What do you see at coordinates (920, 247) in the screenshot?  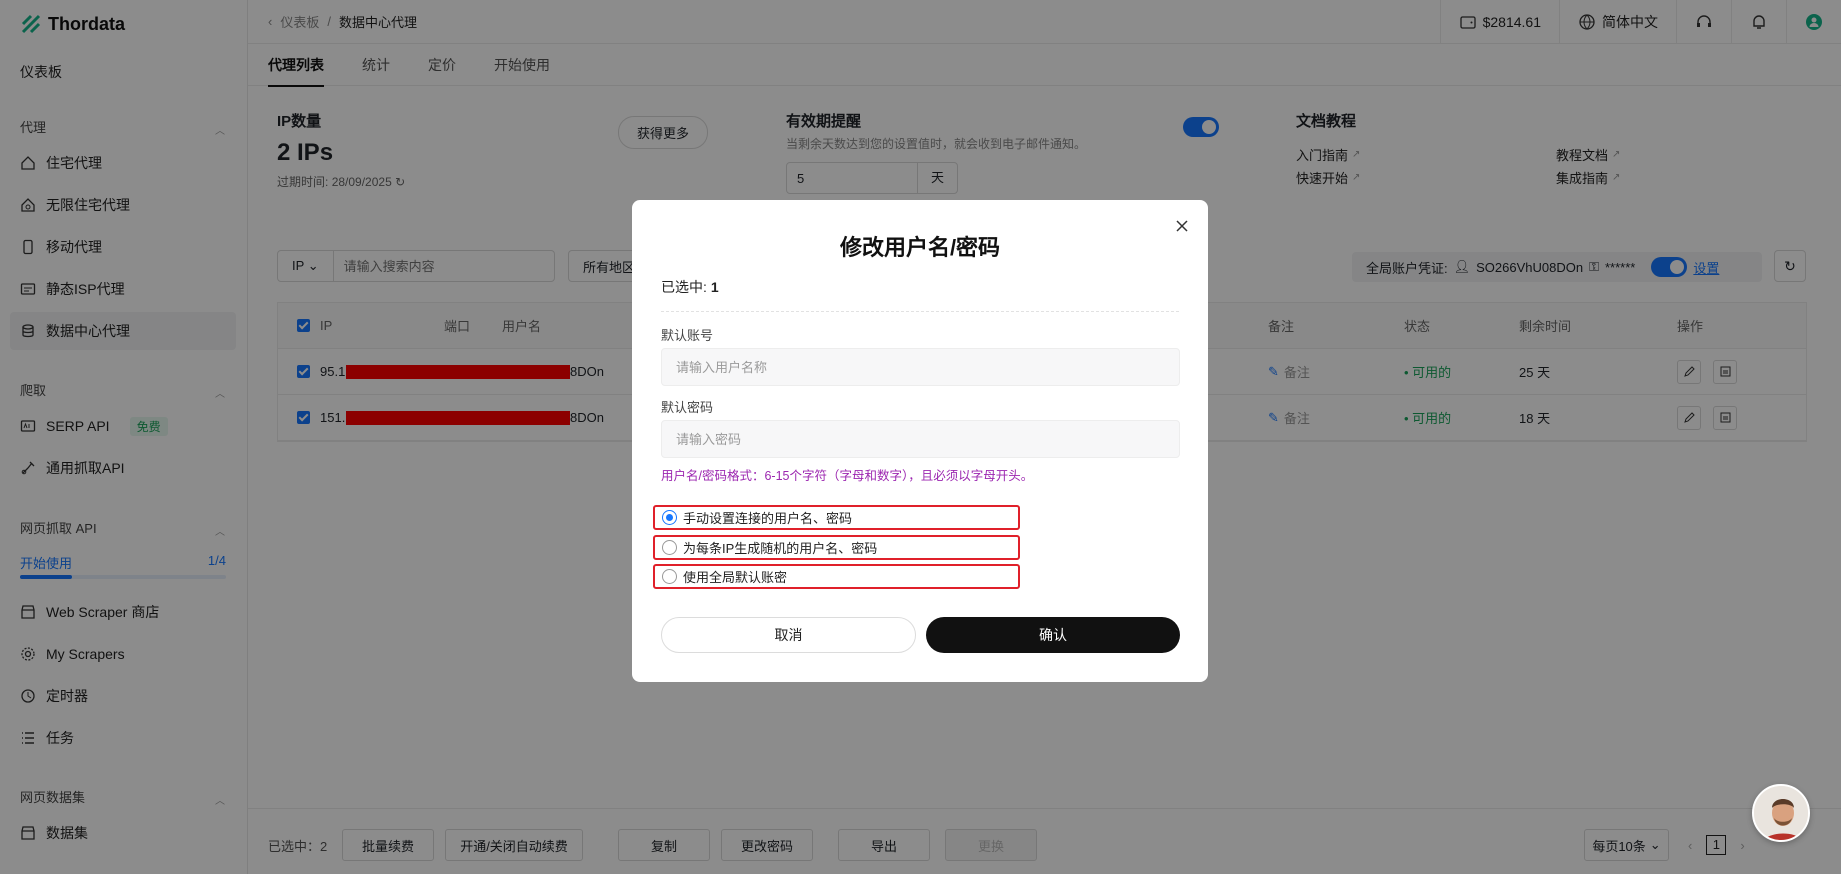 I see `modal-title: 修改用户名/密码` at bounding box center [920, 247].